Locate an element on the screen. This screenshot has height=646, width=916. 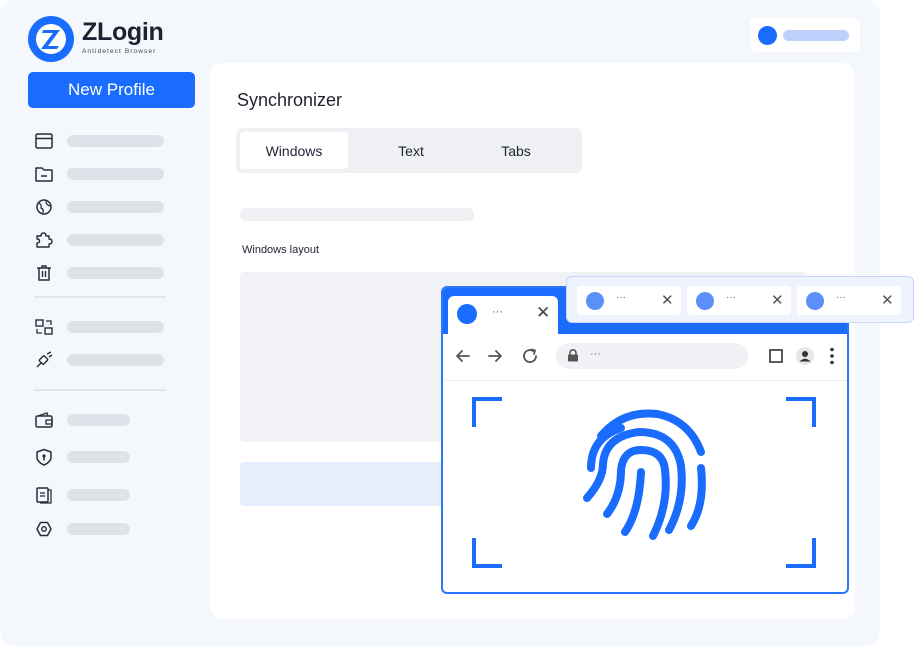
sync-windows-icon is located at coordinates (44, 327).